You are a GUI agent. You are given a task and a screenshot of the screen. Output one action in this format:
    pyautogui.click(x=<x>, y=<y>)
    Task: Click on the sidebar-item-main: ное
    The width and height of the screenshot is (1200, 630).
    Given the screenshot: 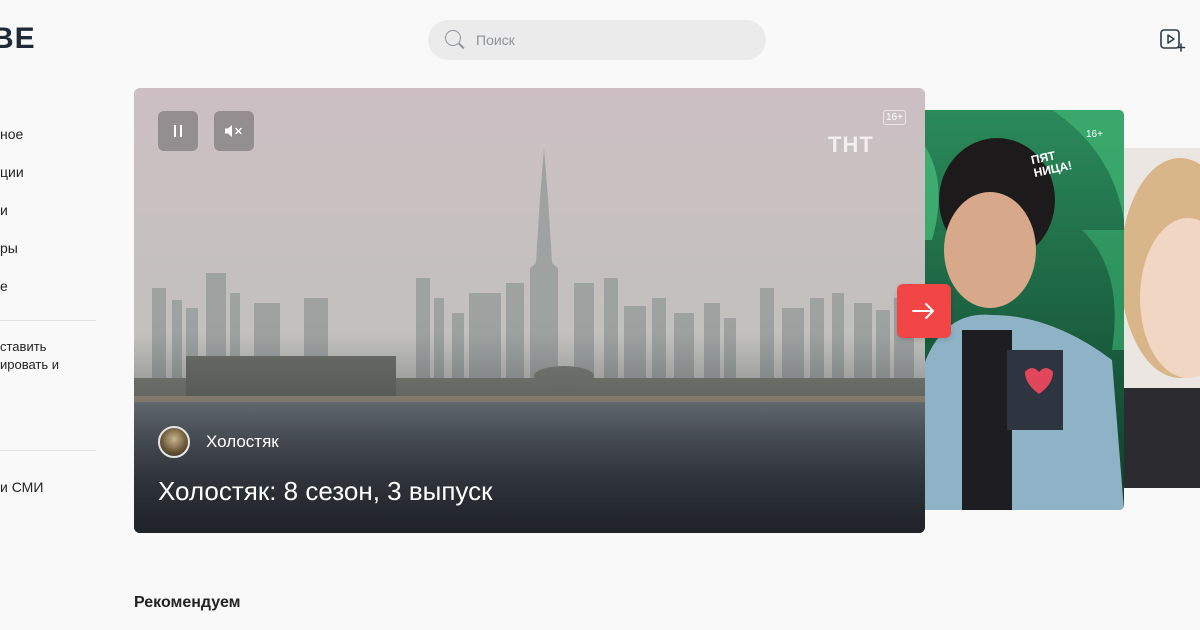 What is the action you would take?
    pyautogui.click(x=11, y=134)
    